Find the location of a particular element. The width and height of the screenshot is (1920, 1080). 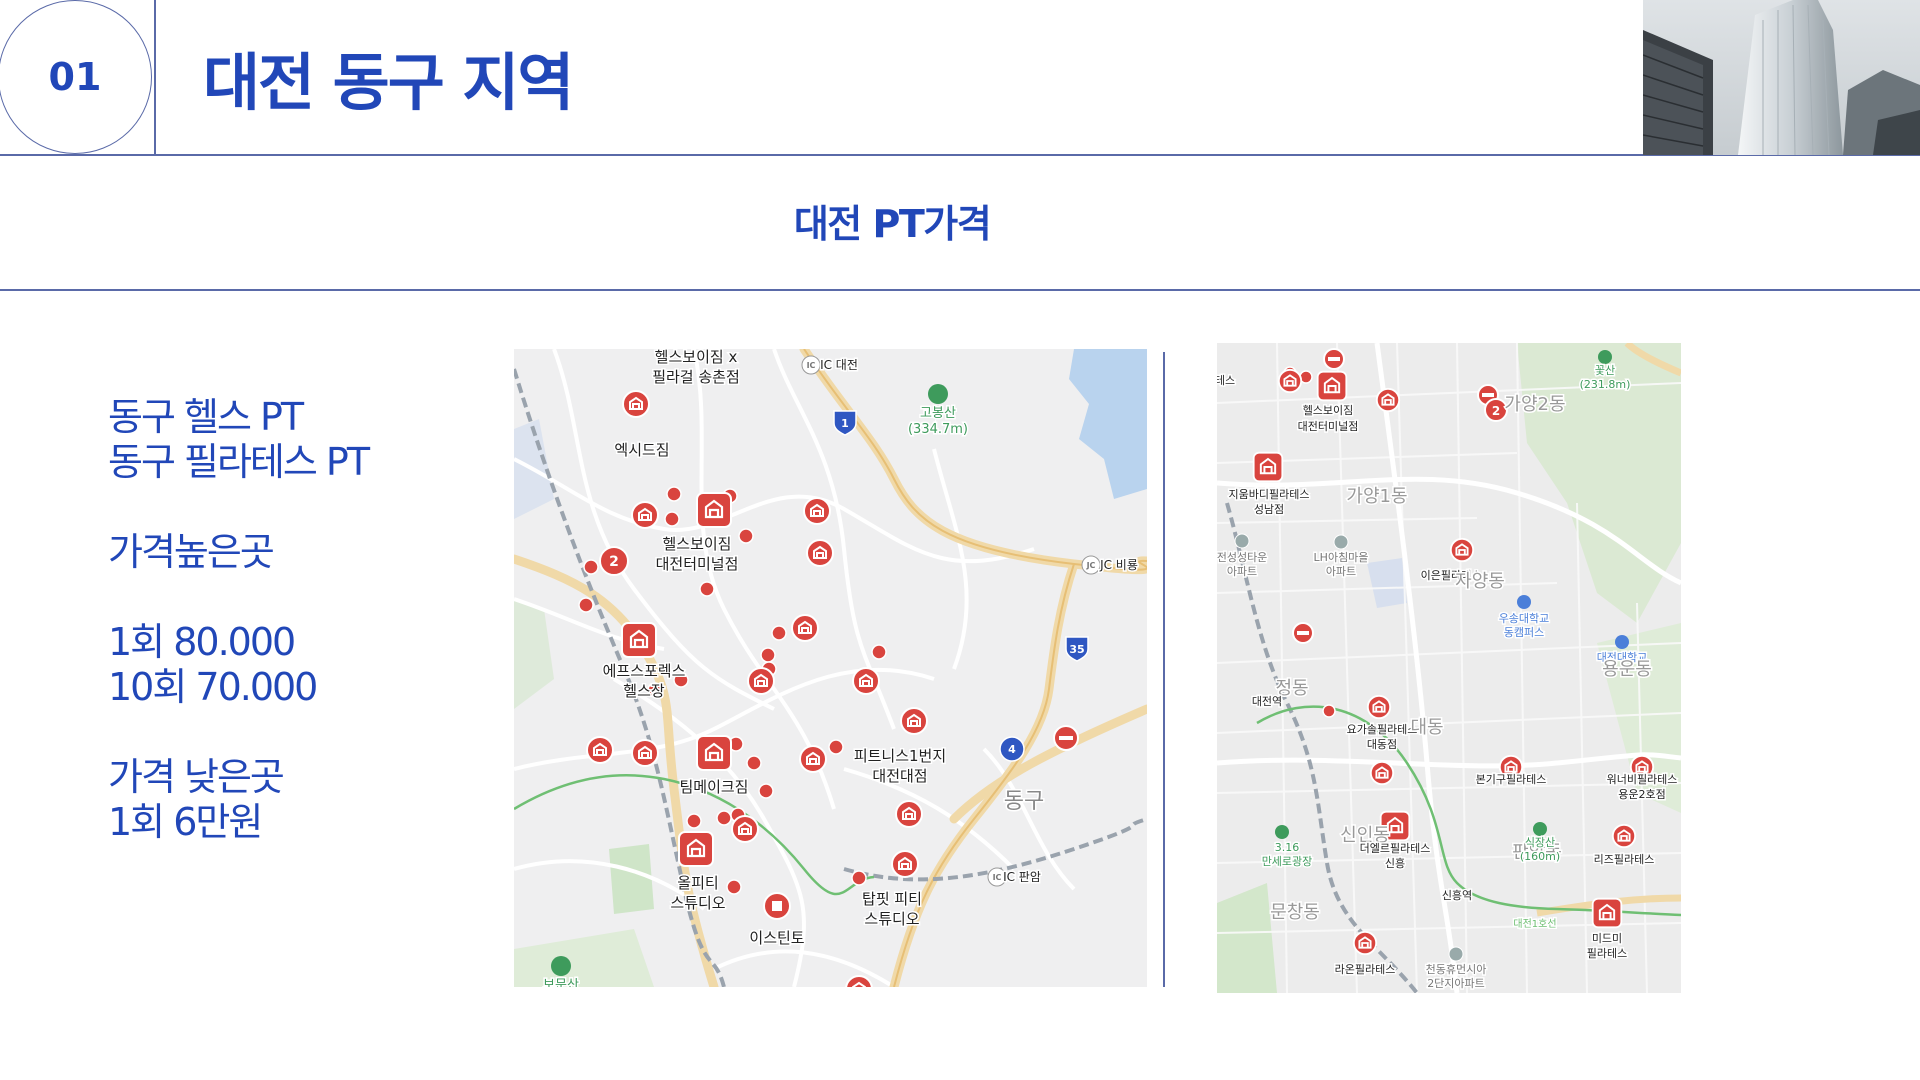

map-label: 보문산 is located at coordinates (561, 982).